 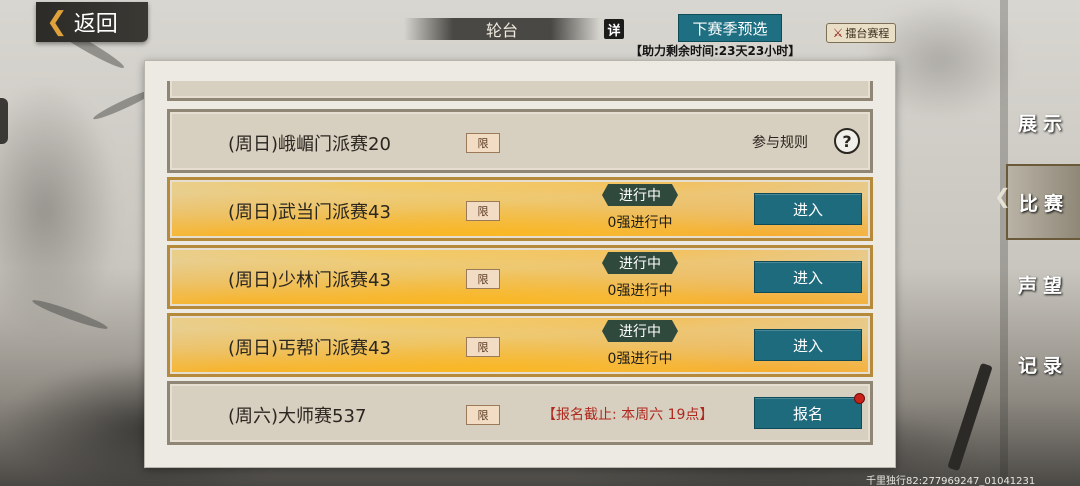 I want to click on ink-wash-decoration, so click(x=60, y=210).